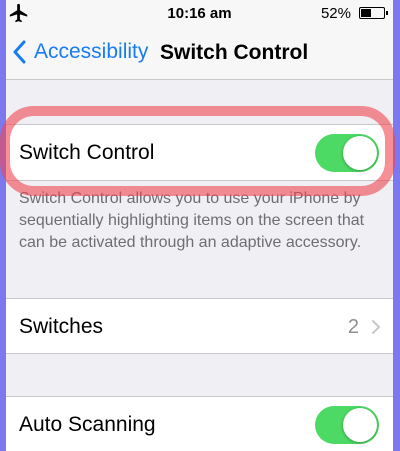 The image size is (400, 451). I want to click on chevron-right-icon, so click(376, 327).